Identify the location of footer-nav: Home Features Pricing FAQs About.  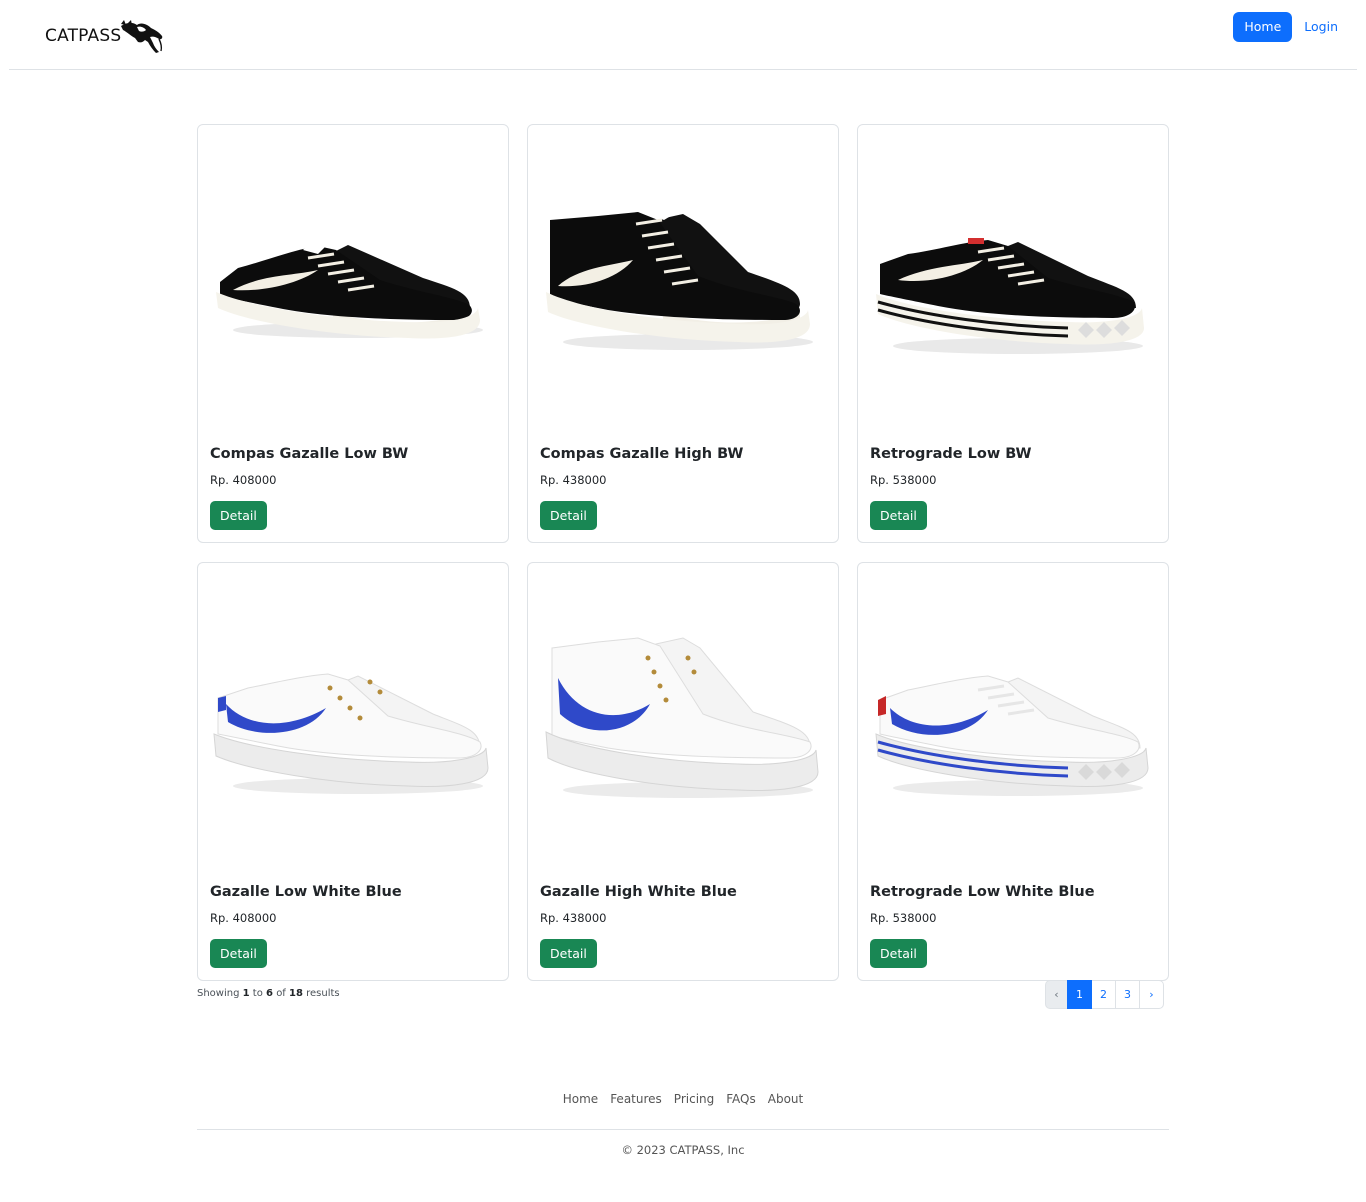
(683, 1099).